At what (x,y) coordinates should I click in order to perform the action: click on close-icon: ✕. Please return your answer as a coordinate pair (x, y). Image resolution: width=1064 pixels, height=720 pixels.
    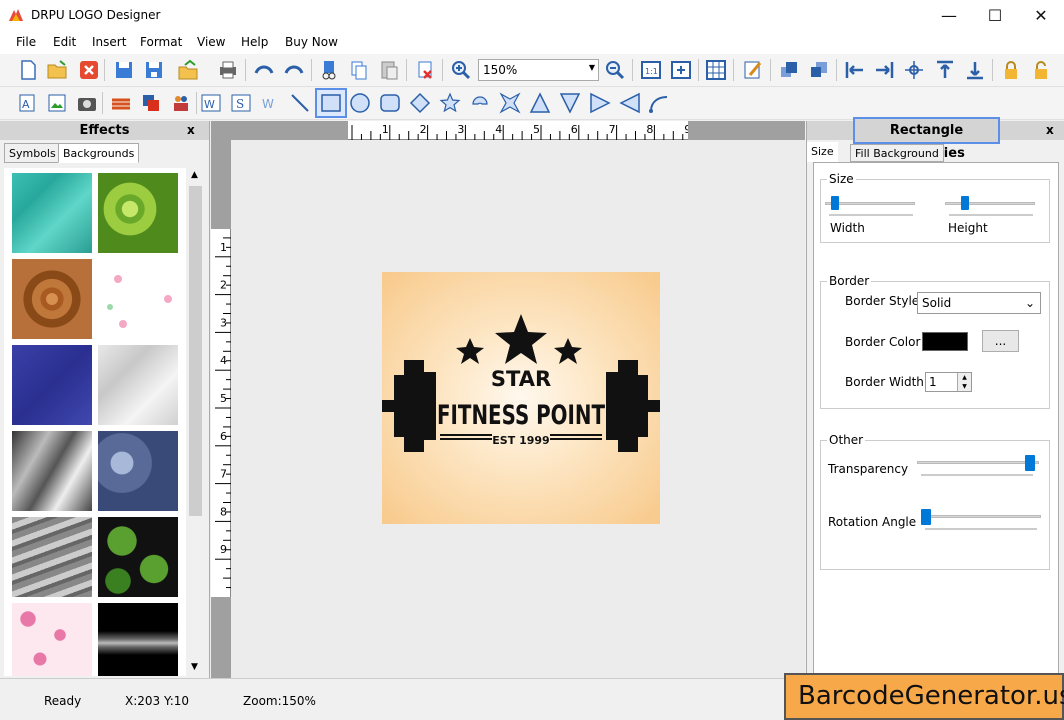
    Looking at the image, I should click on (1041, 15).